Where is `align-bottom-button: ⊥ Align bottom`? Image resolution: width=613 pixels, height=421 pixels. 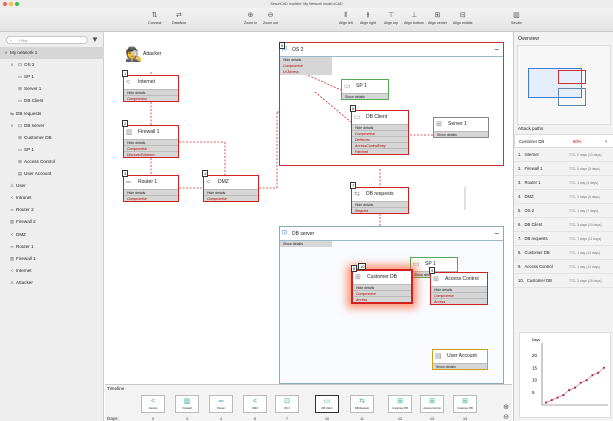 align-bottom-button: ⊥ Align bottom is located at coordinates (414, 20).